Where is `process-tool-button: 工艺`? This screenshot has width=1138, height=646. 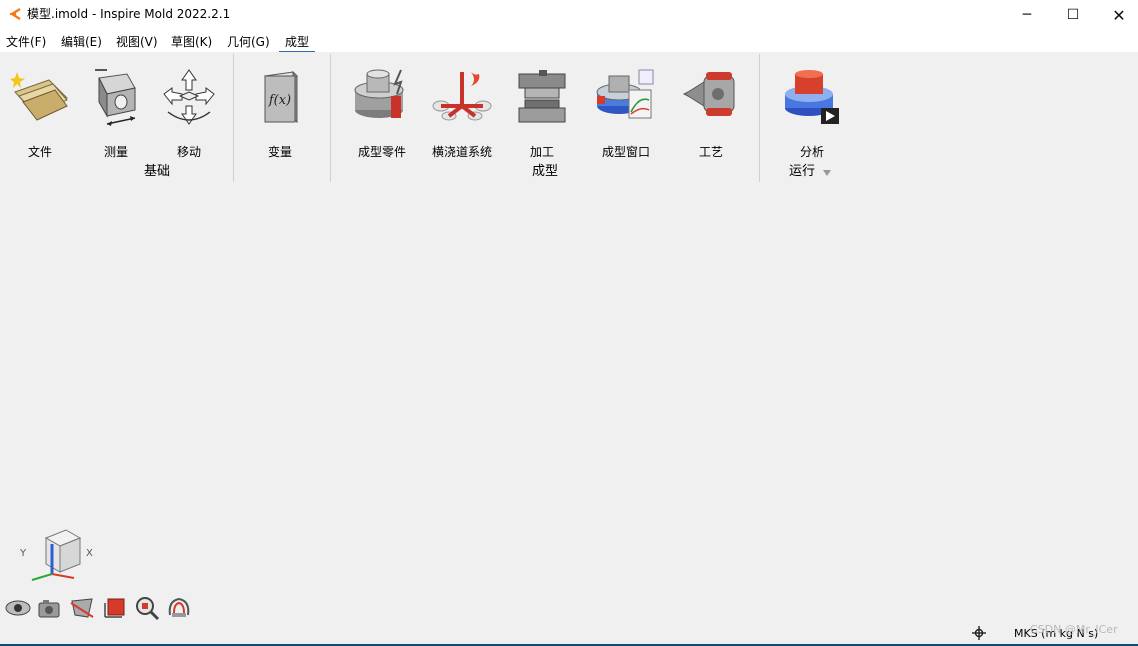 process-tool-button: 工艺 is located at coordinates (711, 111).